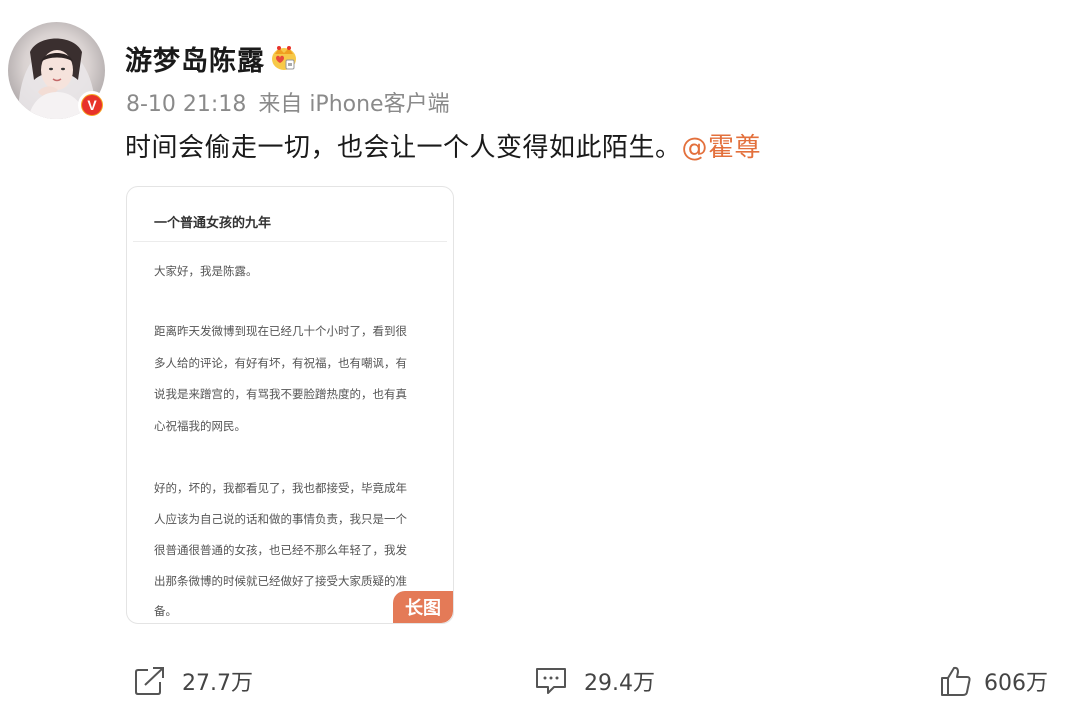 Image resolution: width=1080 pixels, height=717 pixels. I want to click on post-time: 8-10 21:18, so click(186, 104).